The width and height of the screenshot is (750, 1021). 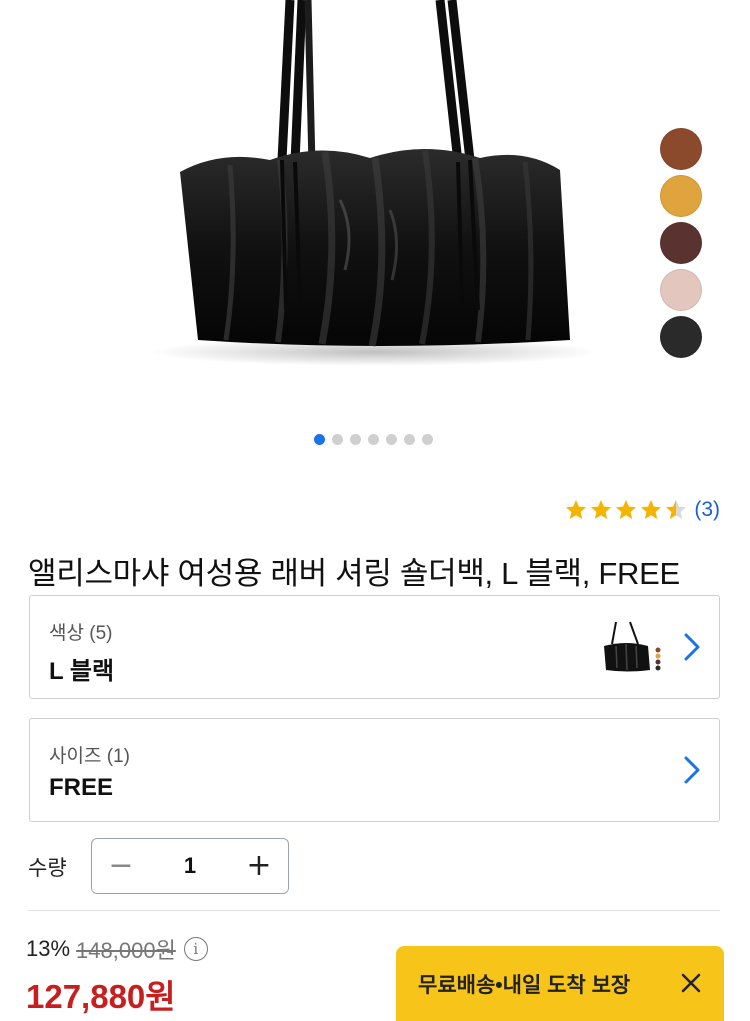 I want to click on divider, so click(x=374, y=910).